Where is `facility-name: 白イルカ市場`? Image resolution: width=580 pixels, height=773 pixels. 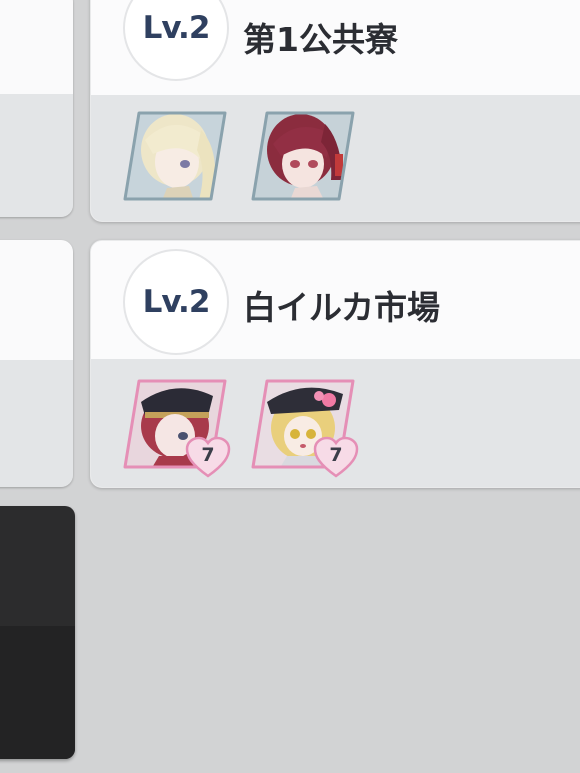 facility-name: 白イルカ市場 is located at coordinates (342, 307).